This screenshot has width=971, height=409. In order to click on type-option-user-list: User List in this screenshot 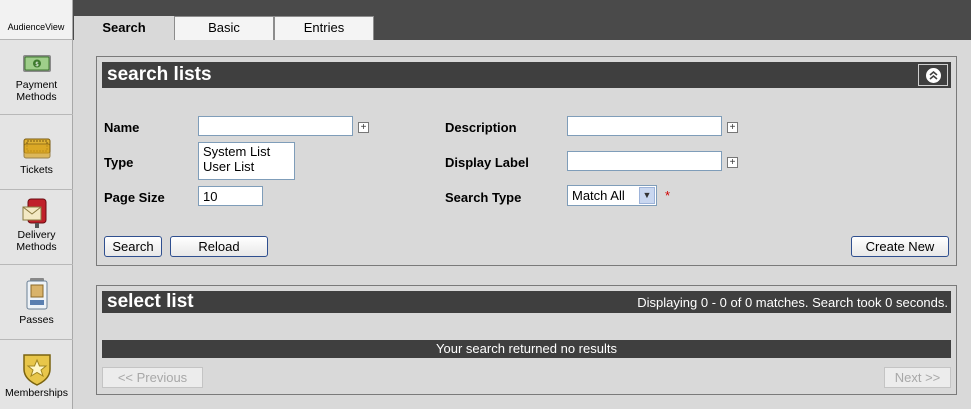, I will do `click(246, 166)`.